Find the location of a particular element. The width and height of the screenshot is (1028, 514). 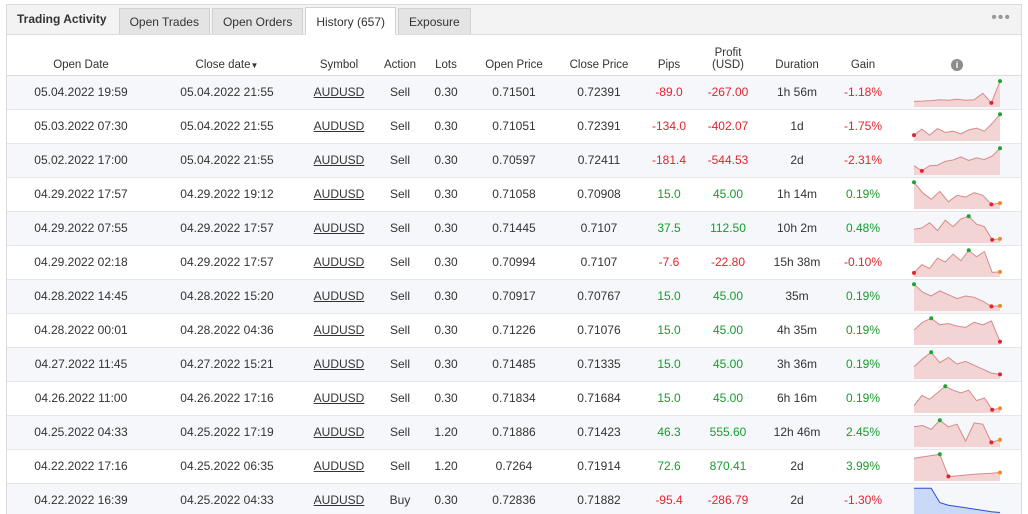

col-open-date: Open Date is located at coordinates (81, 55).